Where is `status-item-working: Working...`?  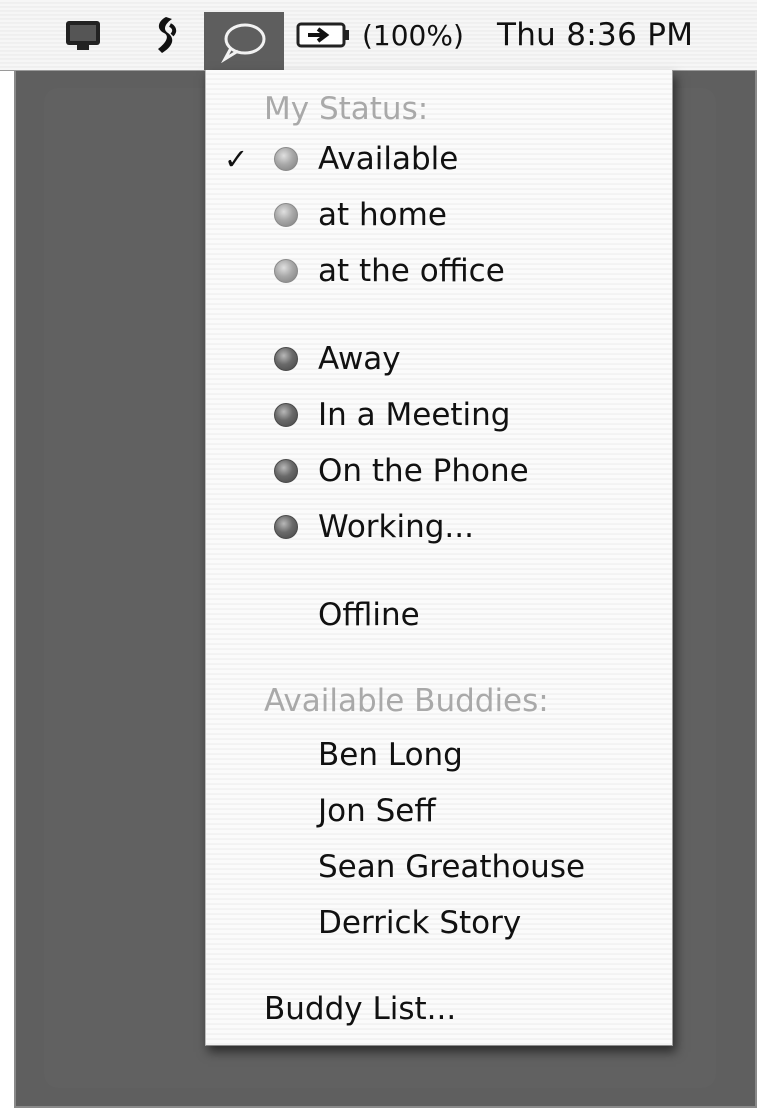 status-item-working: Working... is located at coordinates (439, 527).